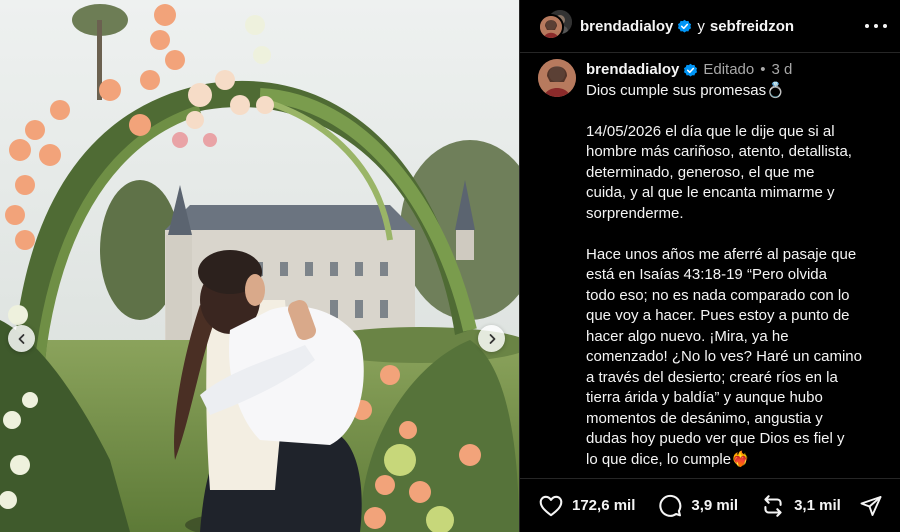  I want to click on avatar-brendadialoy, so click(551, 27).